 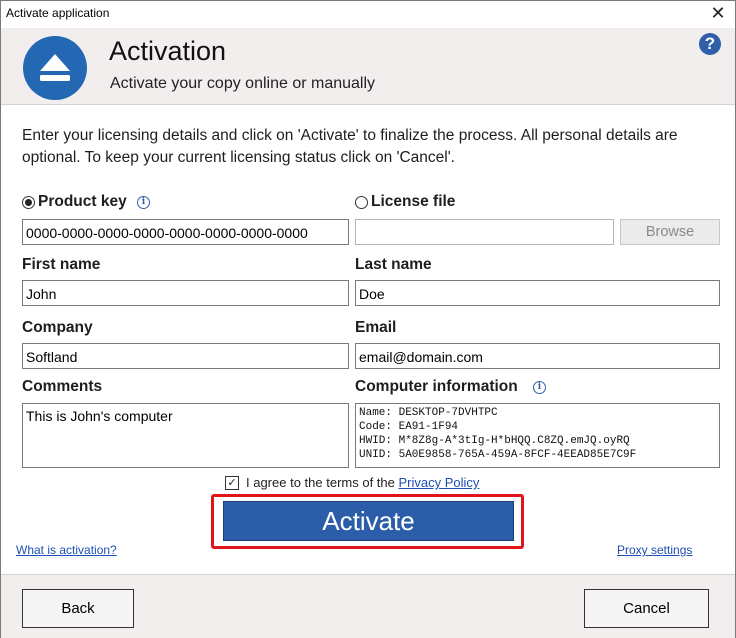 What do you see at coordinates (654, 550) in the screenshot?
I see `proxy-settings-link: Proxy settings` at bounding box center [654, 550].